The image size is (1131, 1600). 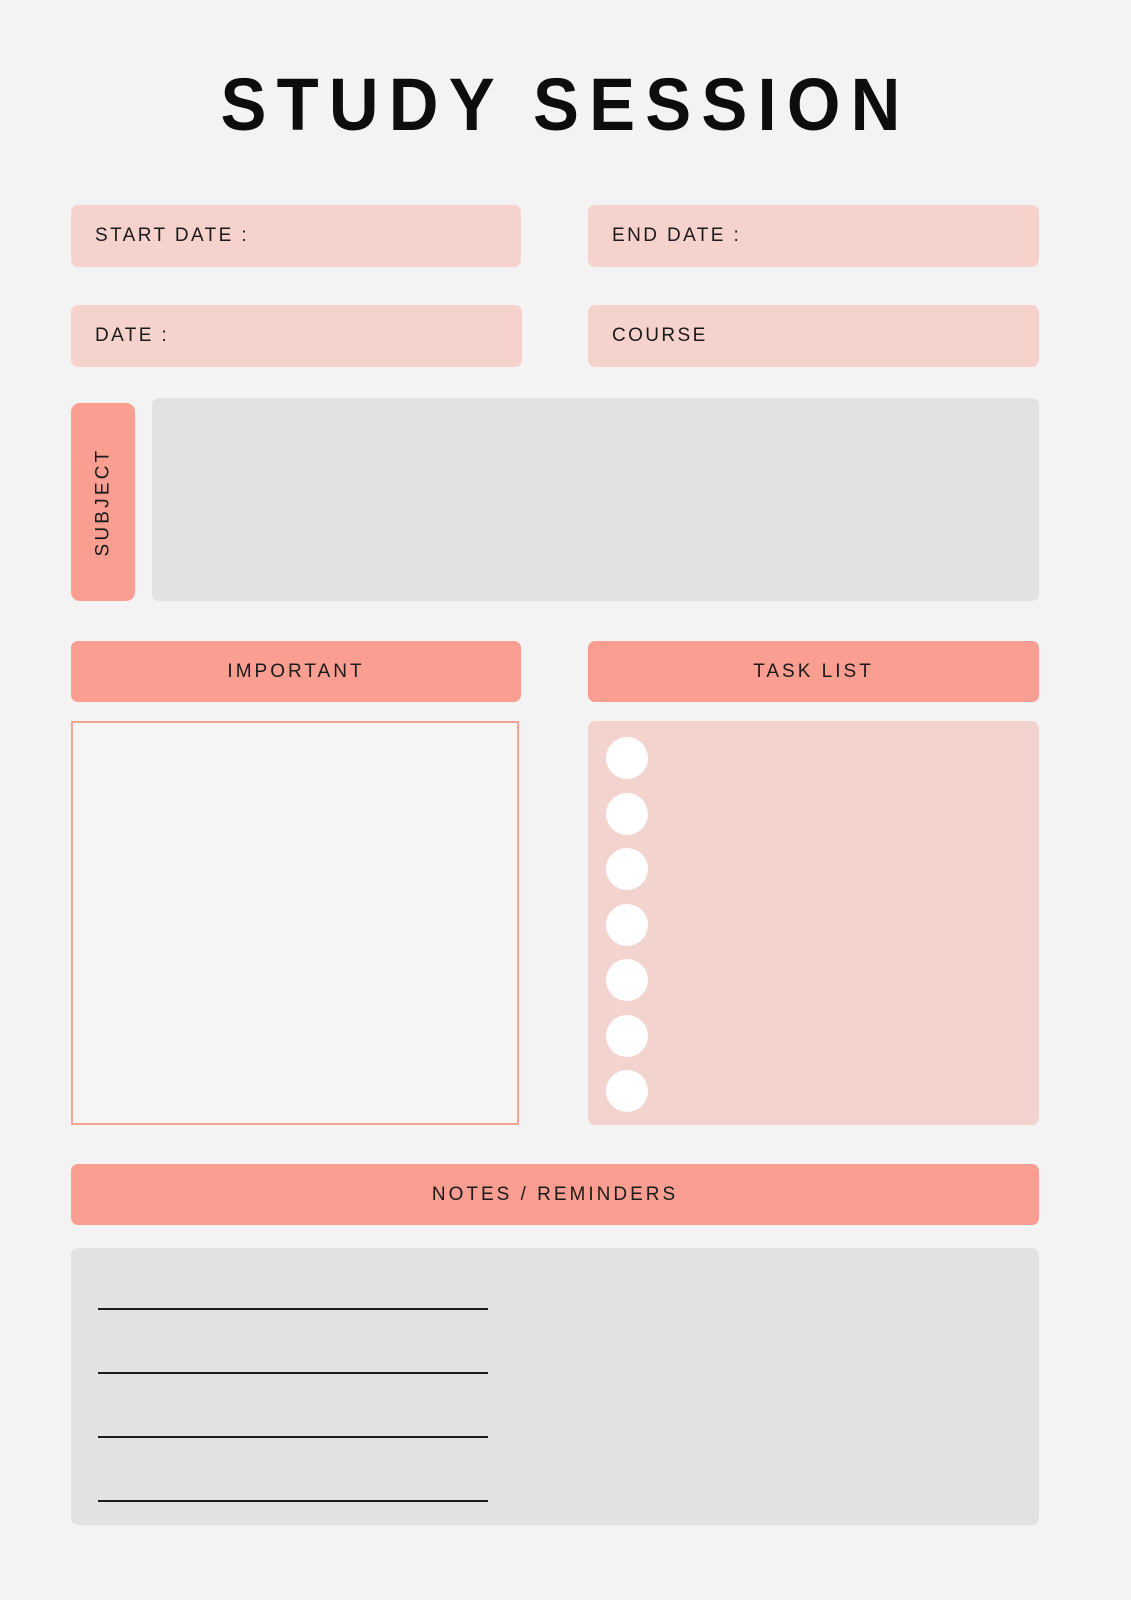 I want to click on important-section-header: IMPORTANT, so click(x=296, y=671).